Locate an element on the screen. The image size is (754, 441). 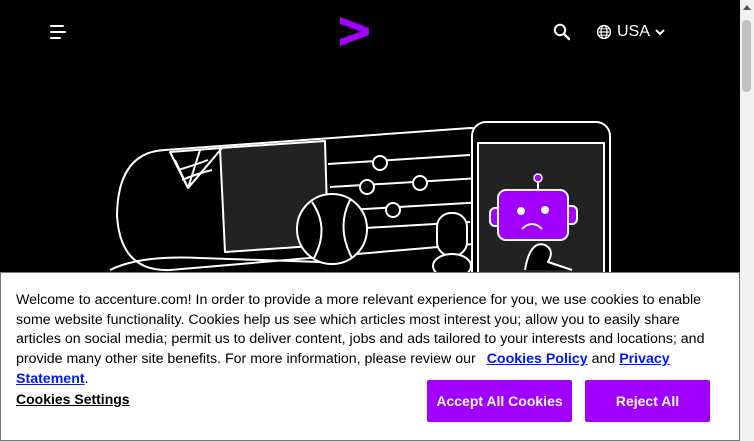
country-selector: USA is located at coordinates (631, 32).